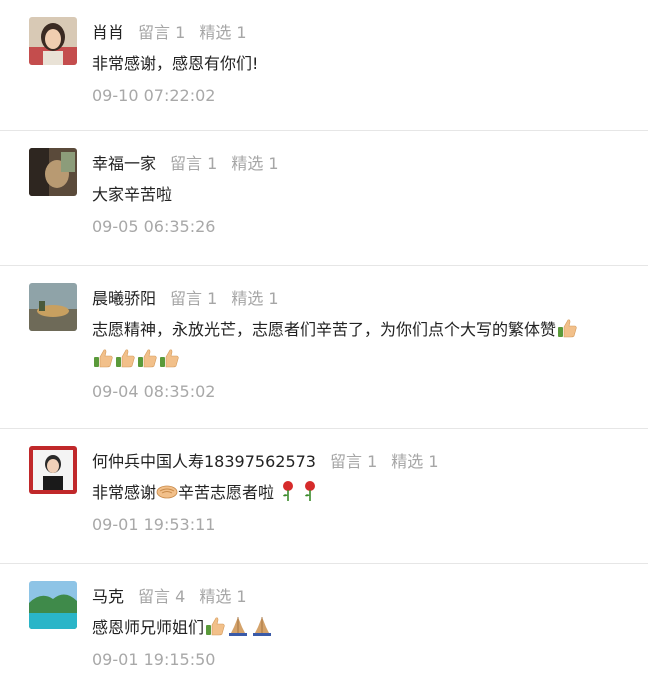 The height and width of the screenshot is (680, 648). What do you see at coordinates (175, 63) in the screenshot?
I see `comment-text: 非常感谢，感恩有你们!` at bounding box center [175, 63].